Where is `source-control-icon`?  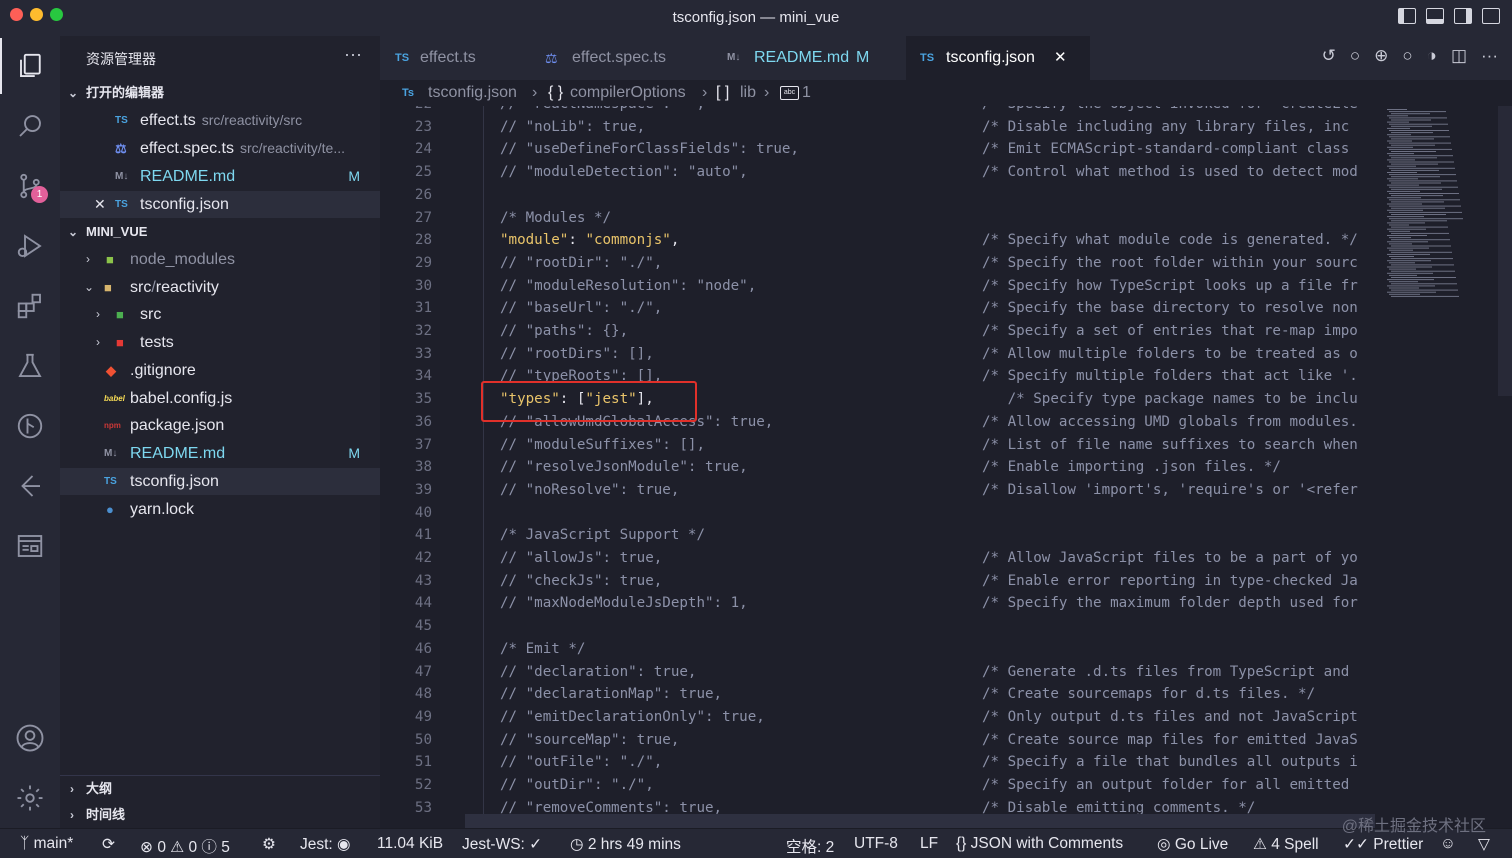 source-control-icon is located at coordinates (30, 186).